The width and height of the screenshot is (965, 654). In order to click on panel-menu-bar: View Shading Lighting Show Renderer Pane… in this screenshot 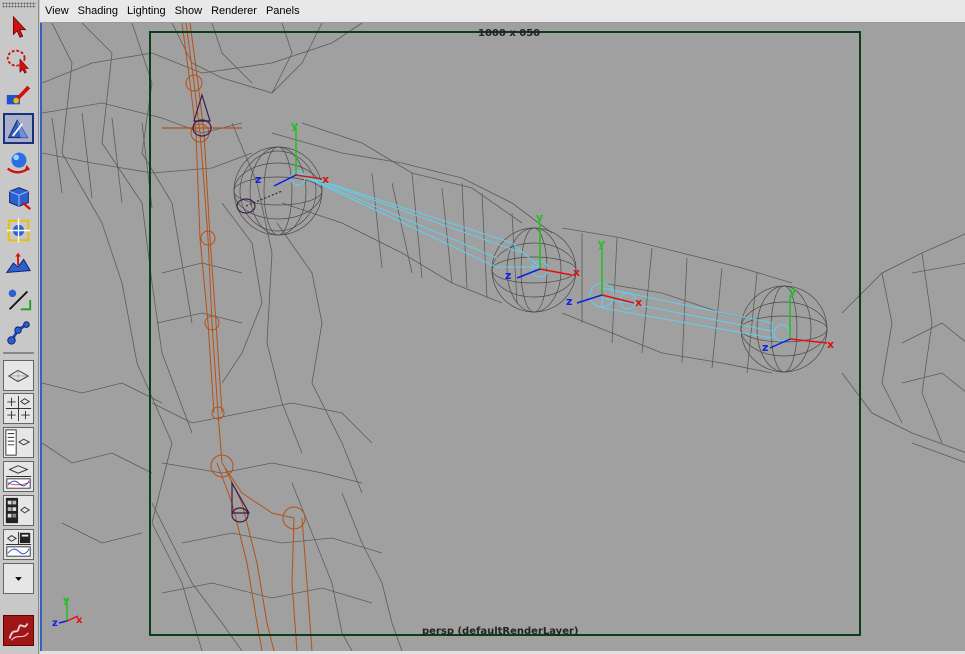, I will do `click(502, 11)`.